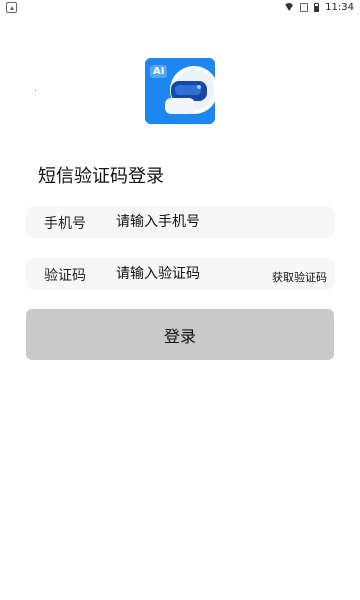 Image resolution: width=360 pixels, height=600 pixels. I want to click on page-title: 短信验证码登录, so click(101, 176).